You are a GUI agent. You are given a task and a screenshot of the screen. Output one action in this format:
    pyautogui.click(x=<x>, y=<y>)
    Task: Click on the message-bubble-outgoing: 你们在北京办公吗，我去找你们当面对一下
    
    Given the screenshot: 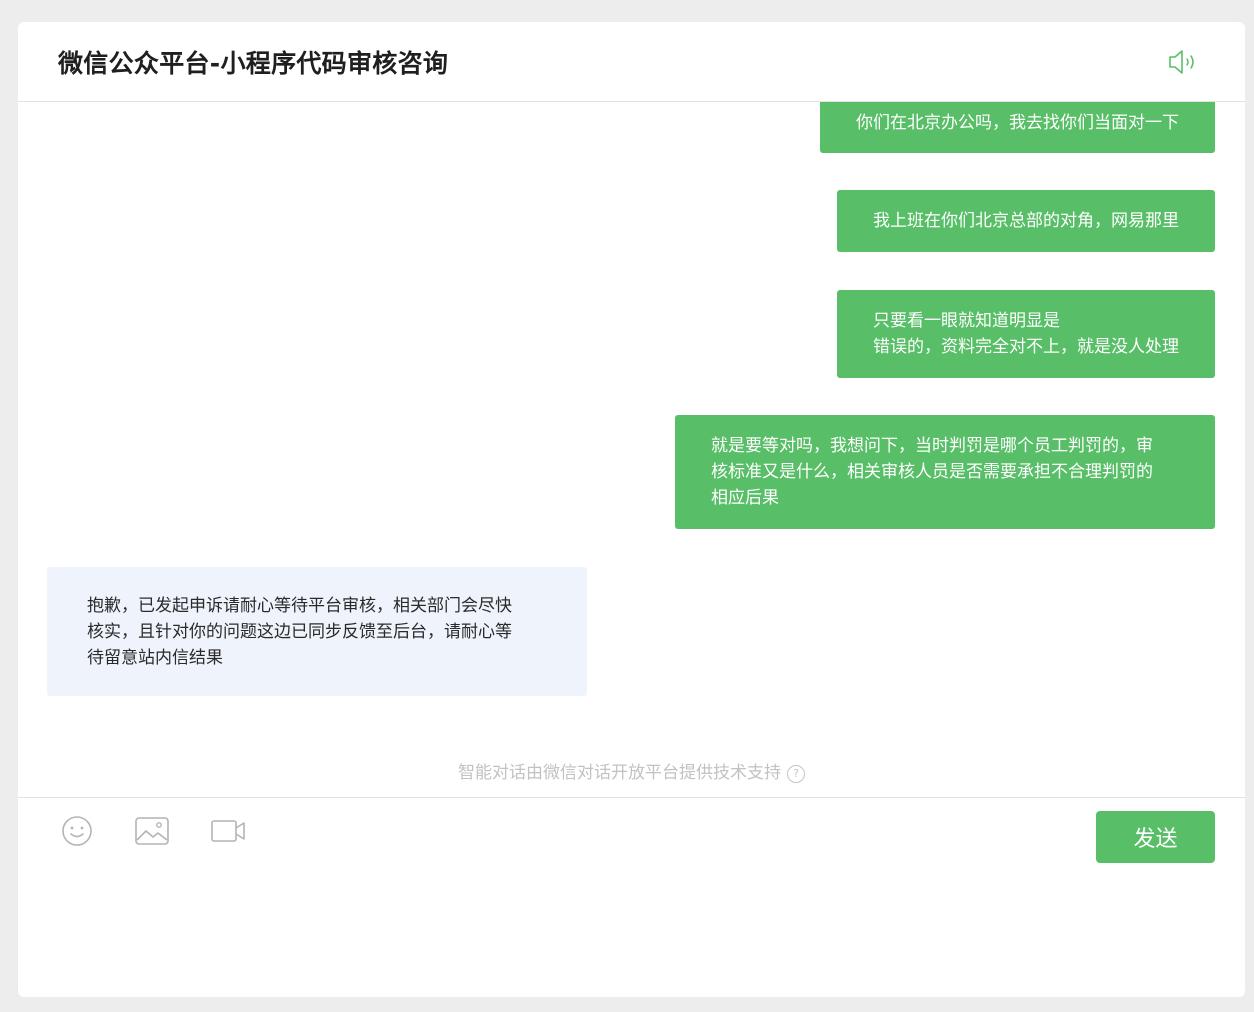 What is the action you would take?
    pyautogui.click(x=1017, y=127)
    